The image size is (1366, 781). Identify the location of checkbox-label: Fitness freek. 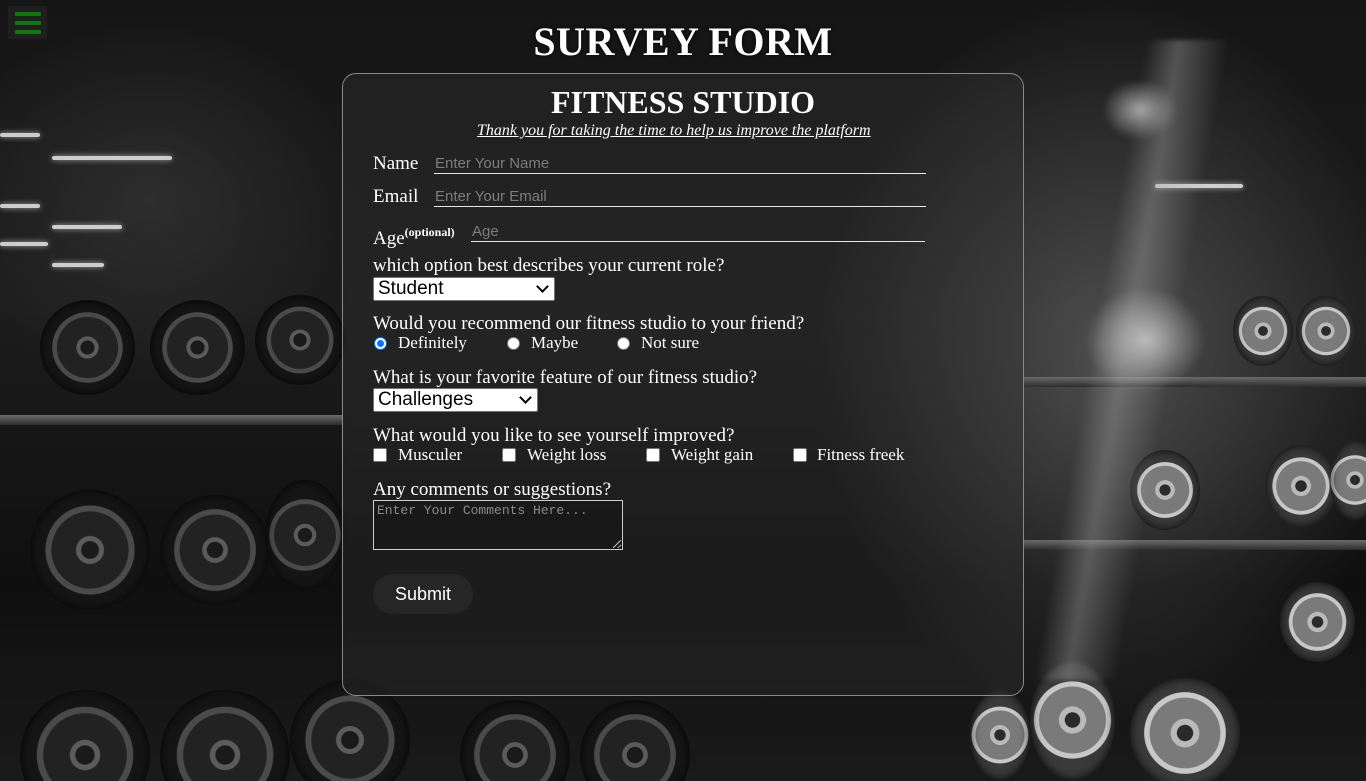
(861, 454).